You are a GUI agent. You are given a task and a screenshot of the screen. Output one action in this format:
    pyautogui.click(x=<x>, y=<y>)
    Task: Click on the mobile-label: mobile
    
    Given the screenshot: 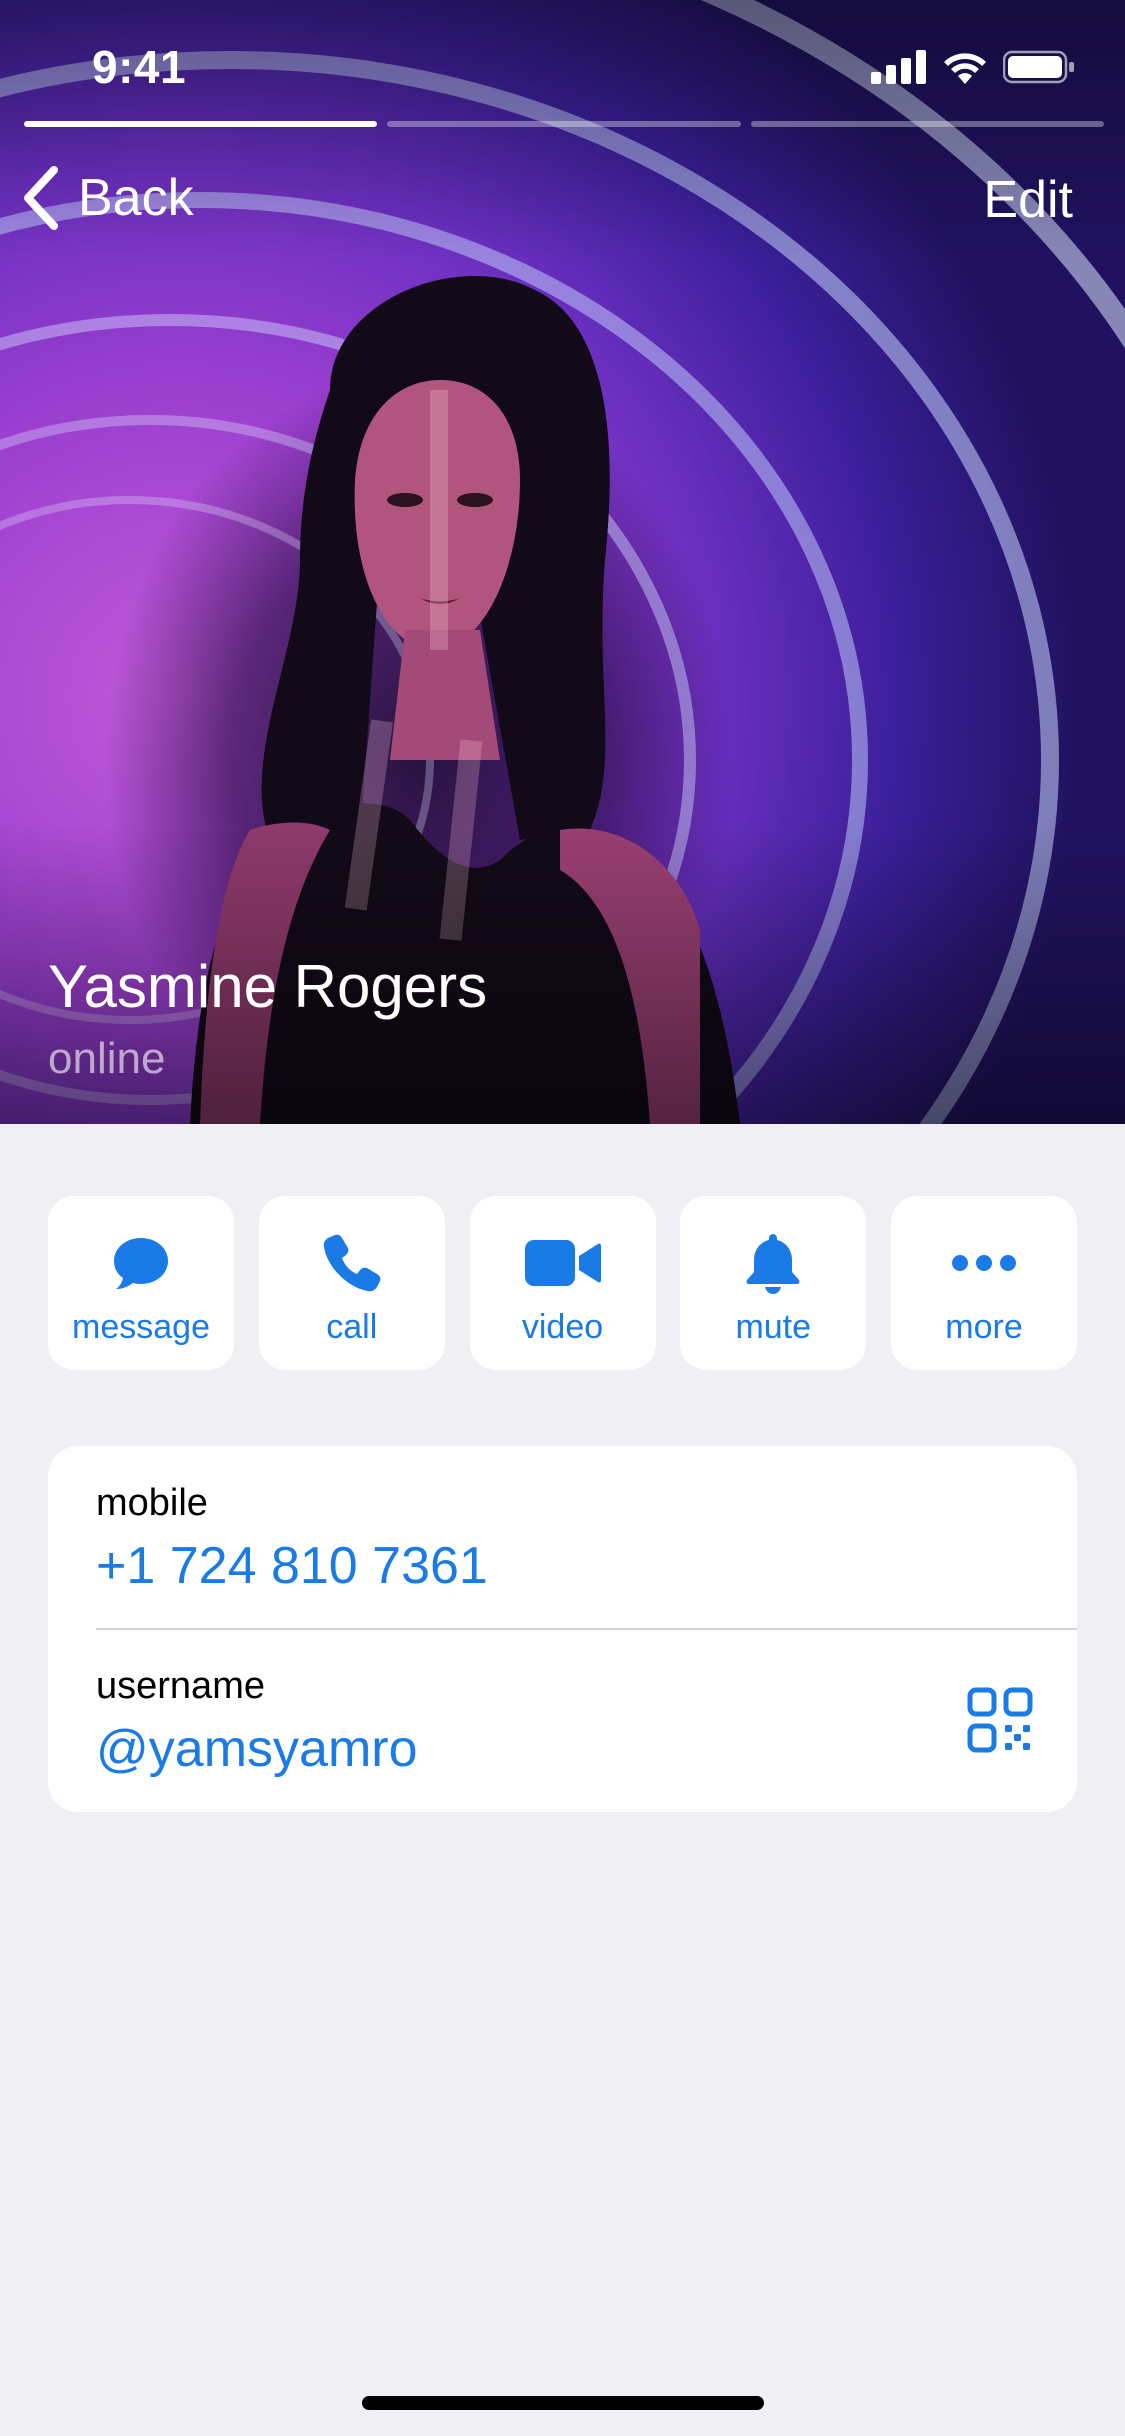 What is the action you would take?
    pyautogui.click(x=152, y=1503)
    